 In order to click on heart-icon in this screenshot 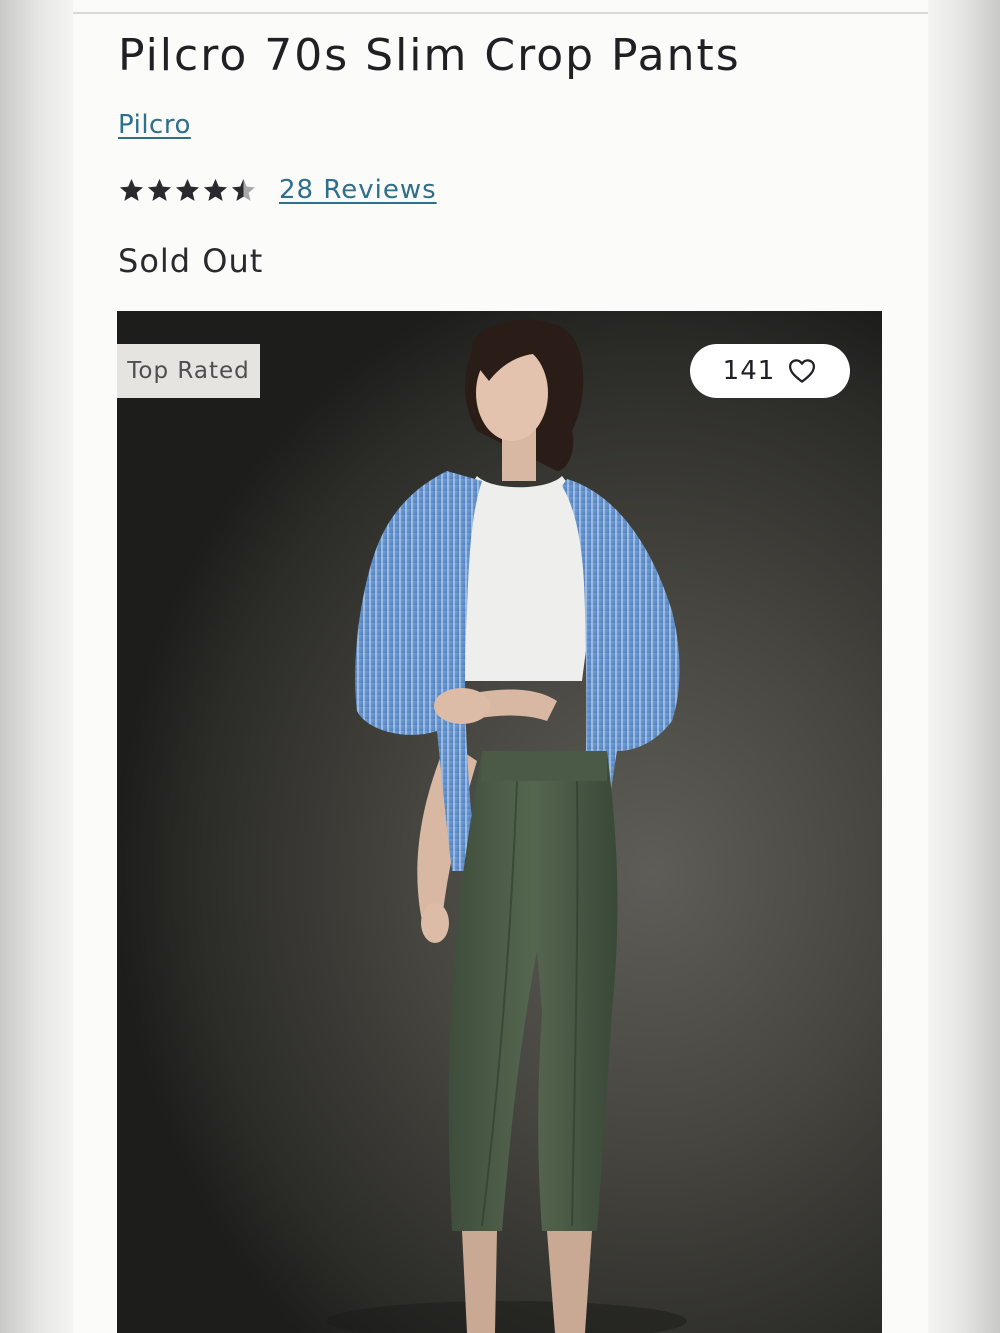, I will do `click(802, 371)`.